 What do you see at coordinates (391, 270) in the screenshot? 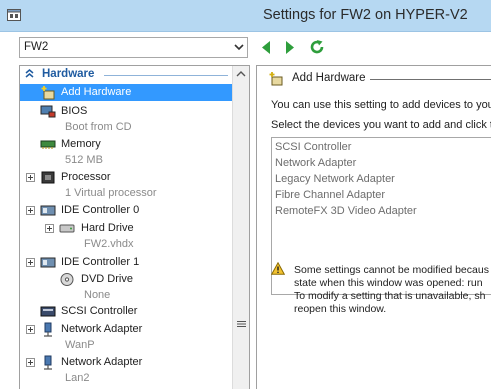
I see `warning-text-line: Some settings cannot be modified becaus` at bounding box center [391, 270].